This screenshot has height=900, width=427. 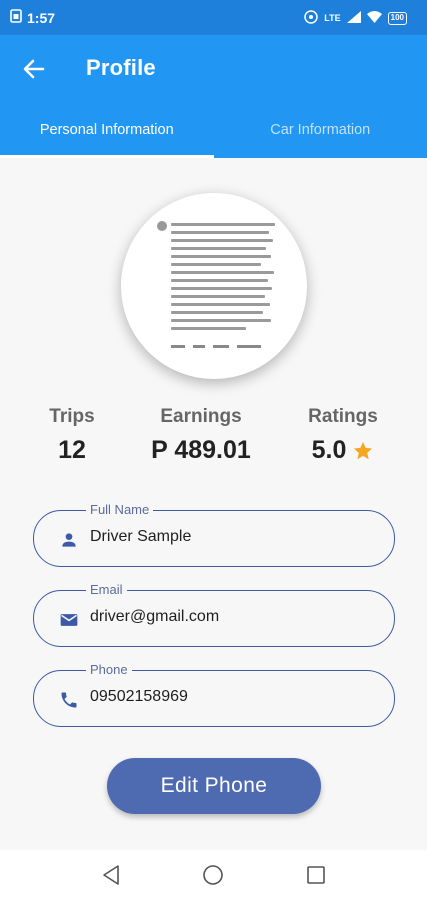 I want to click on email-field: Email driver@gmail.com, so click(x=214, y=614).